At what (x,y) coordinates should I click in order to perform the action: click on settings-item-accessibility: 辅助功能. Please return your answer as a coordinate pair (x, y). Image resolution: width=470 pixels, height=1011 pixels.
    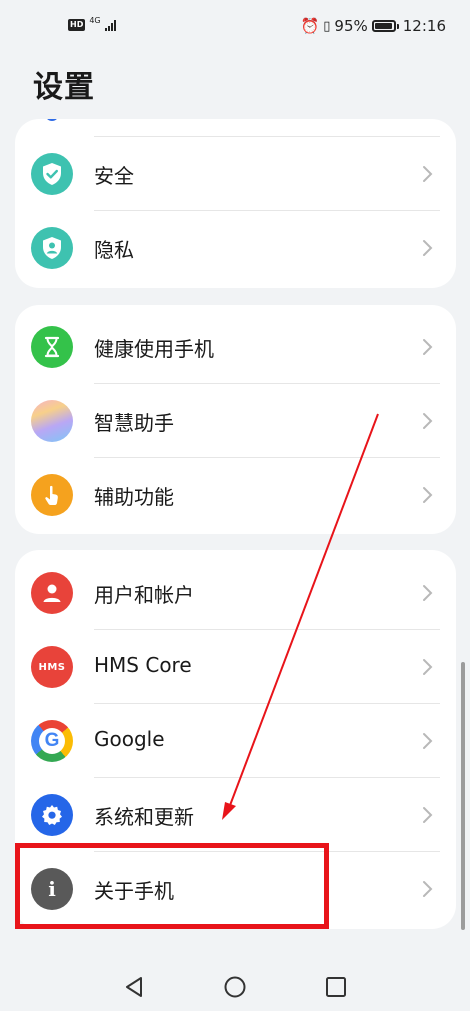
    Looking at the image, I should click on (235, 495).